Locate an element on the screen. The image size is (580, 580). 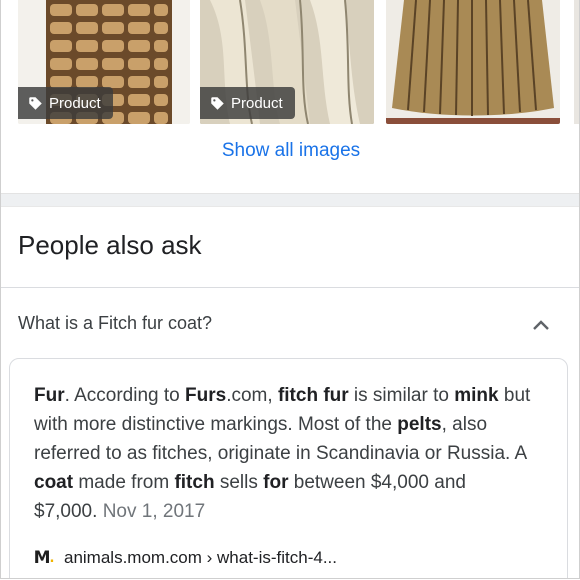
image-thumbnail-2: Product is located at coordinates (287, 62).